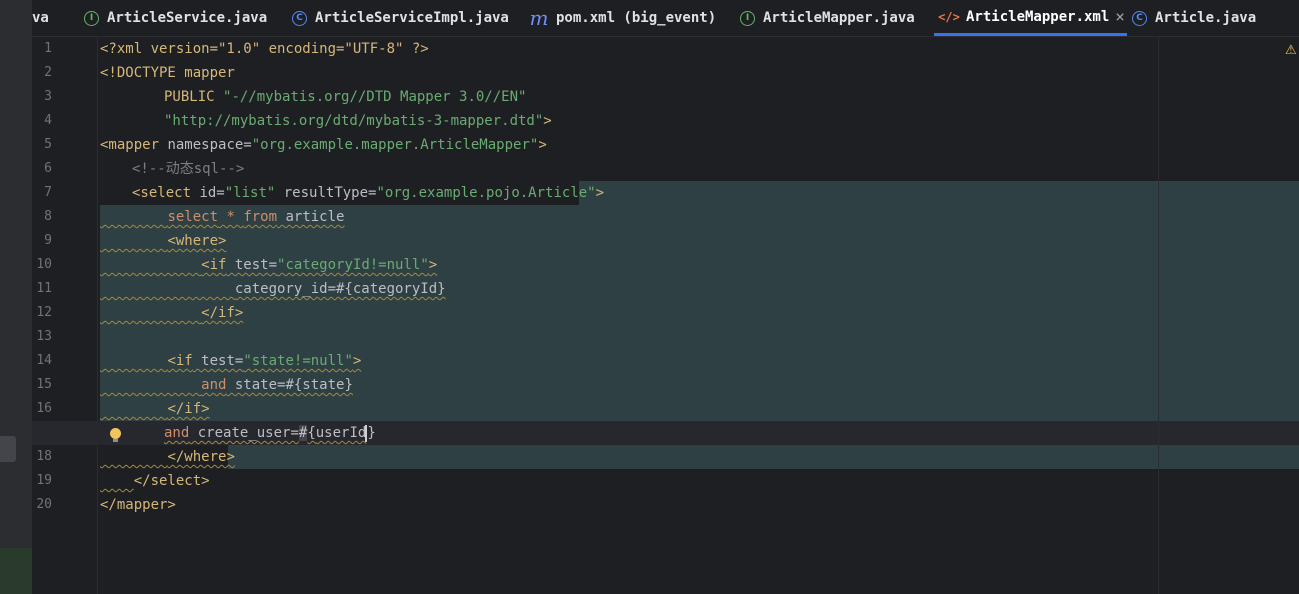 The height and width of the screenshot is (594, 1299). What do you see at coordinates (244, 433) in the screenshot?
I see `sql-condition: create_user=` at bounding box center [244, 433].